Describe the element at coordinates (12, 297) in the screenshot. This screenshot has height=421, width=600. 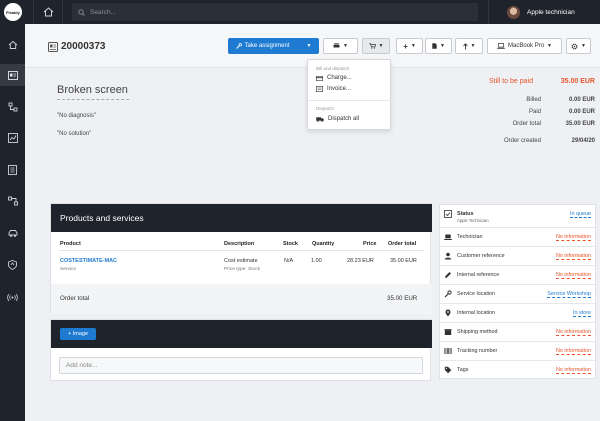
I see `sidebar-item-integrations` at that location.